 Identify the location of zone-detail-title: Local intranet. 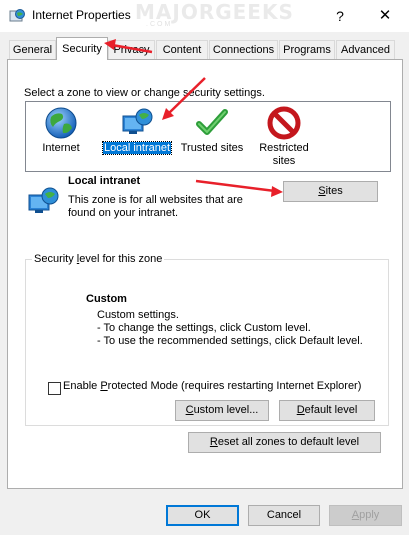
(104, 181).